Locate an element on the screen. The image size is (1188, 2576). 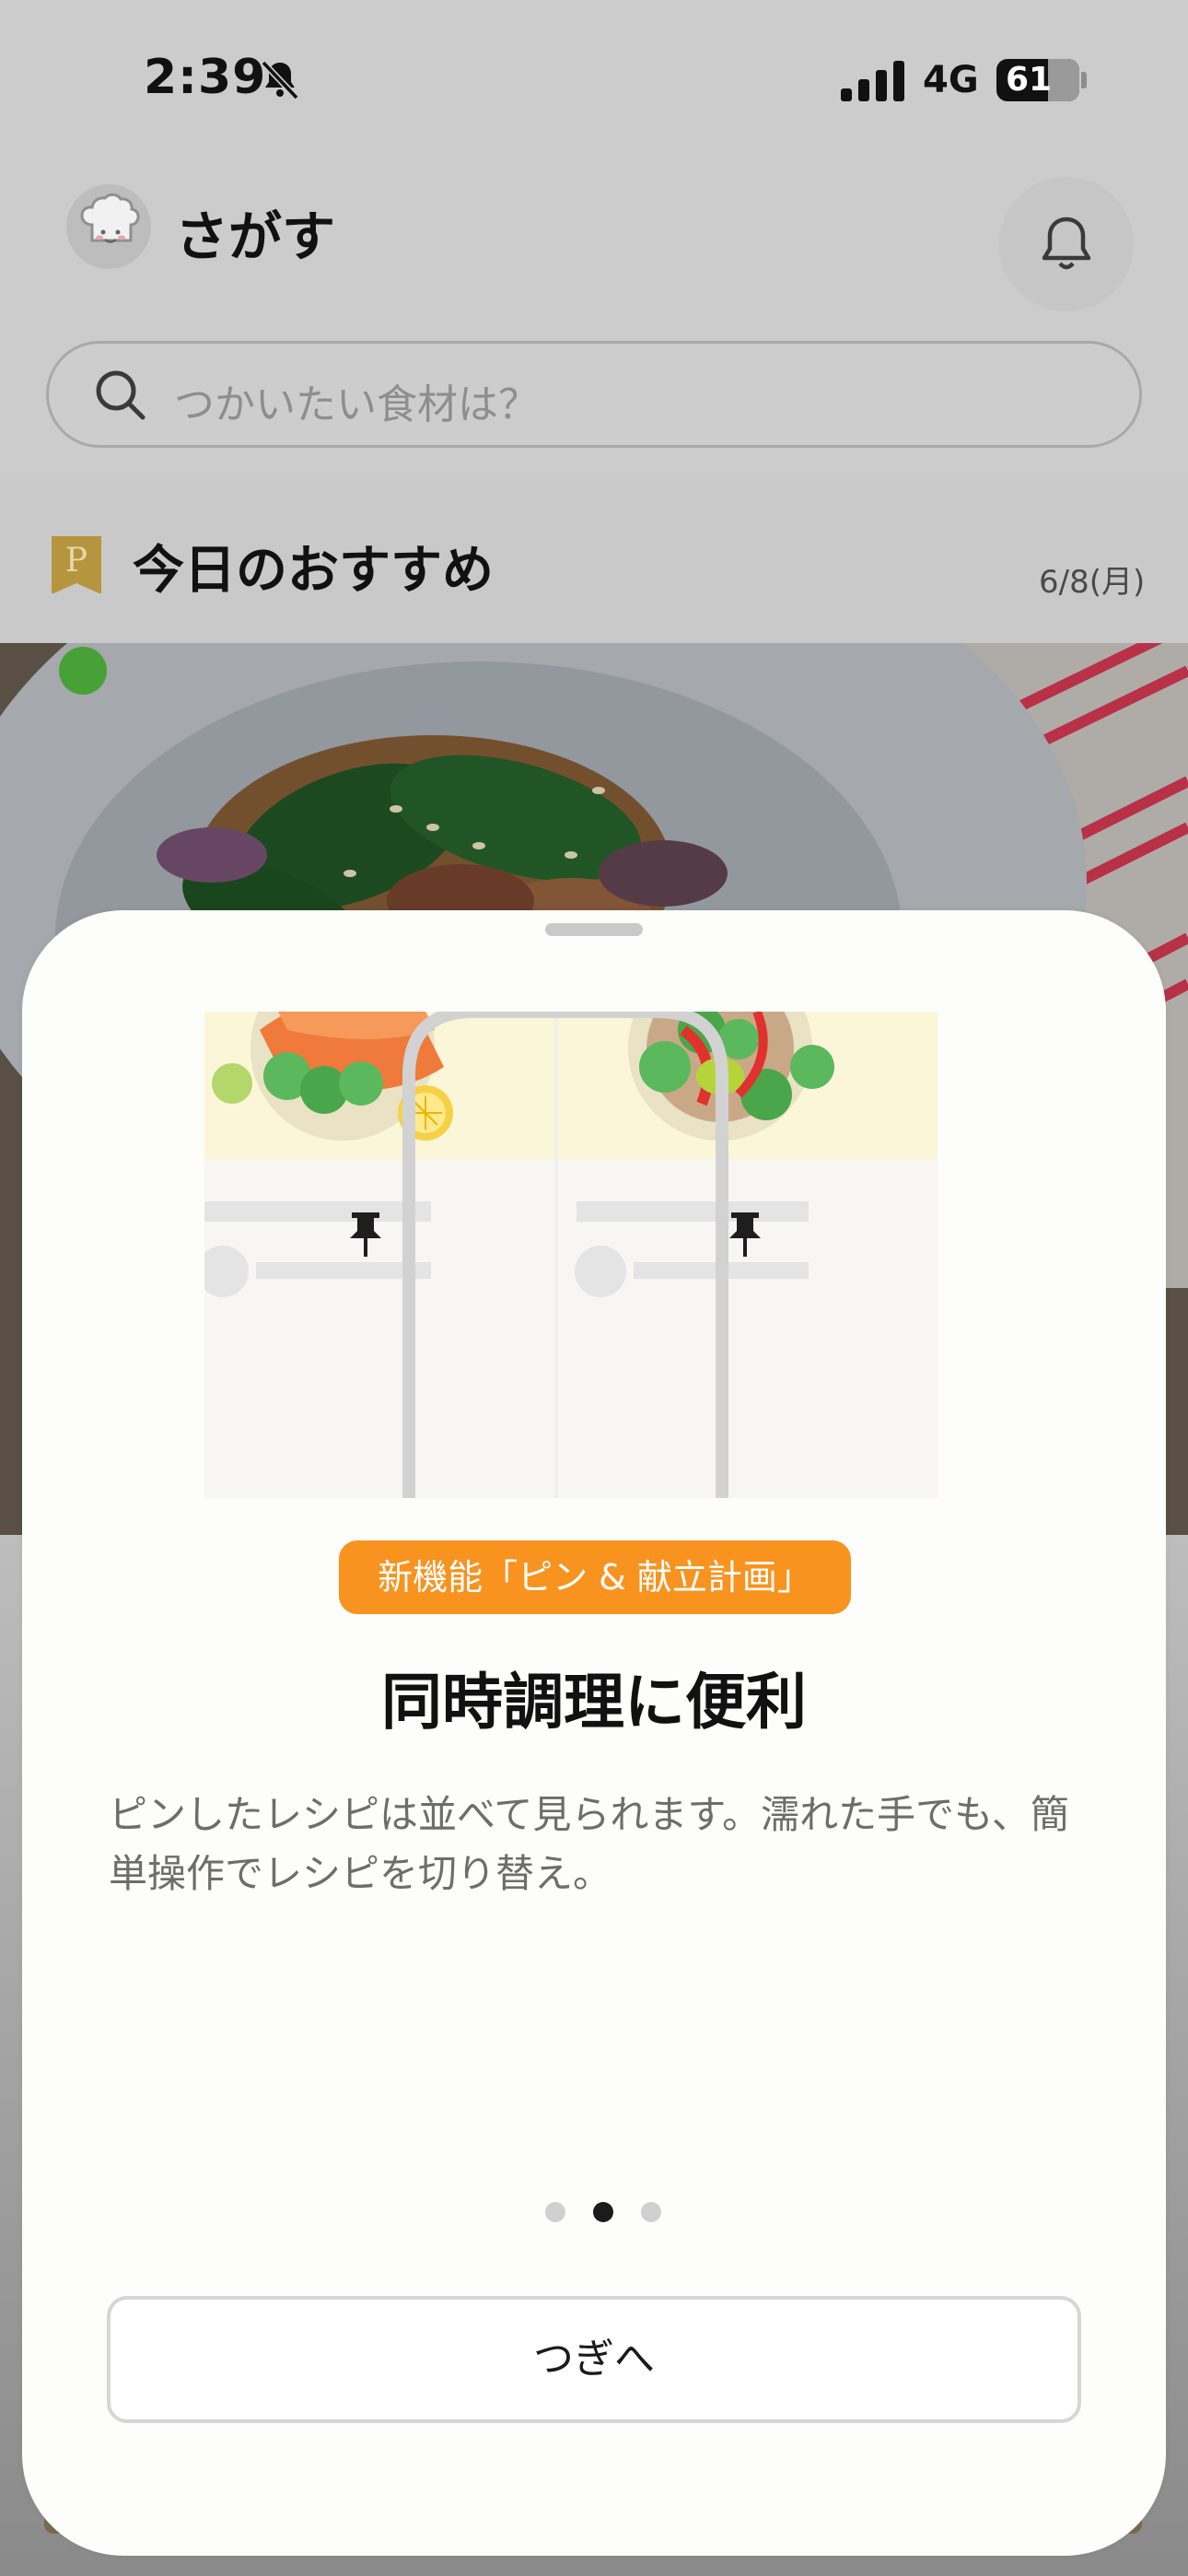
section-date: 6/8(月) is located at coordinates (1092, 582).